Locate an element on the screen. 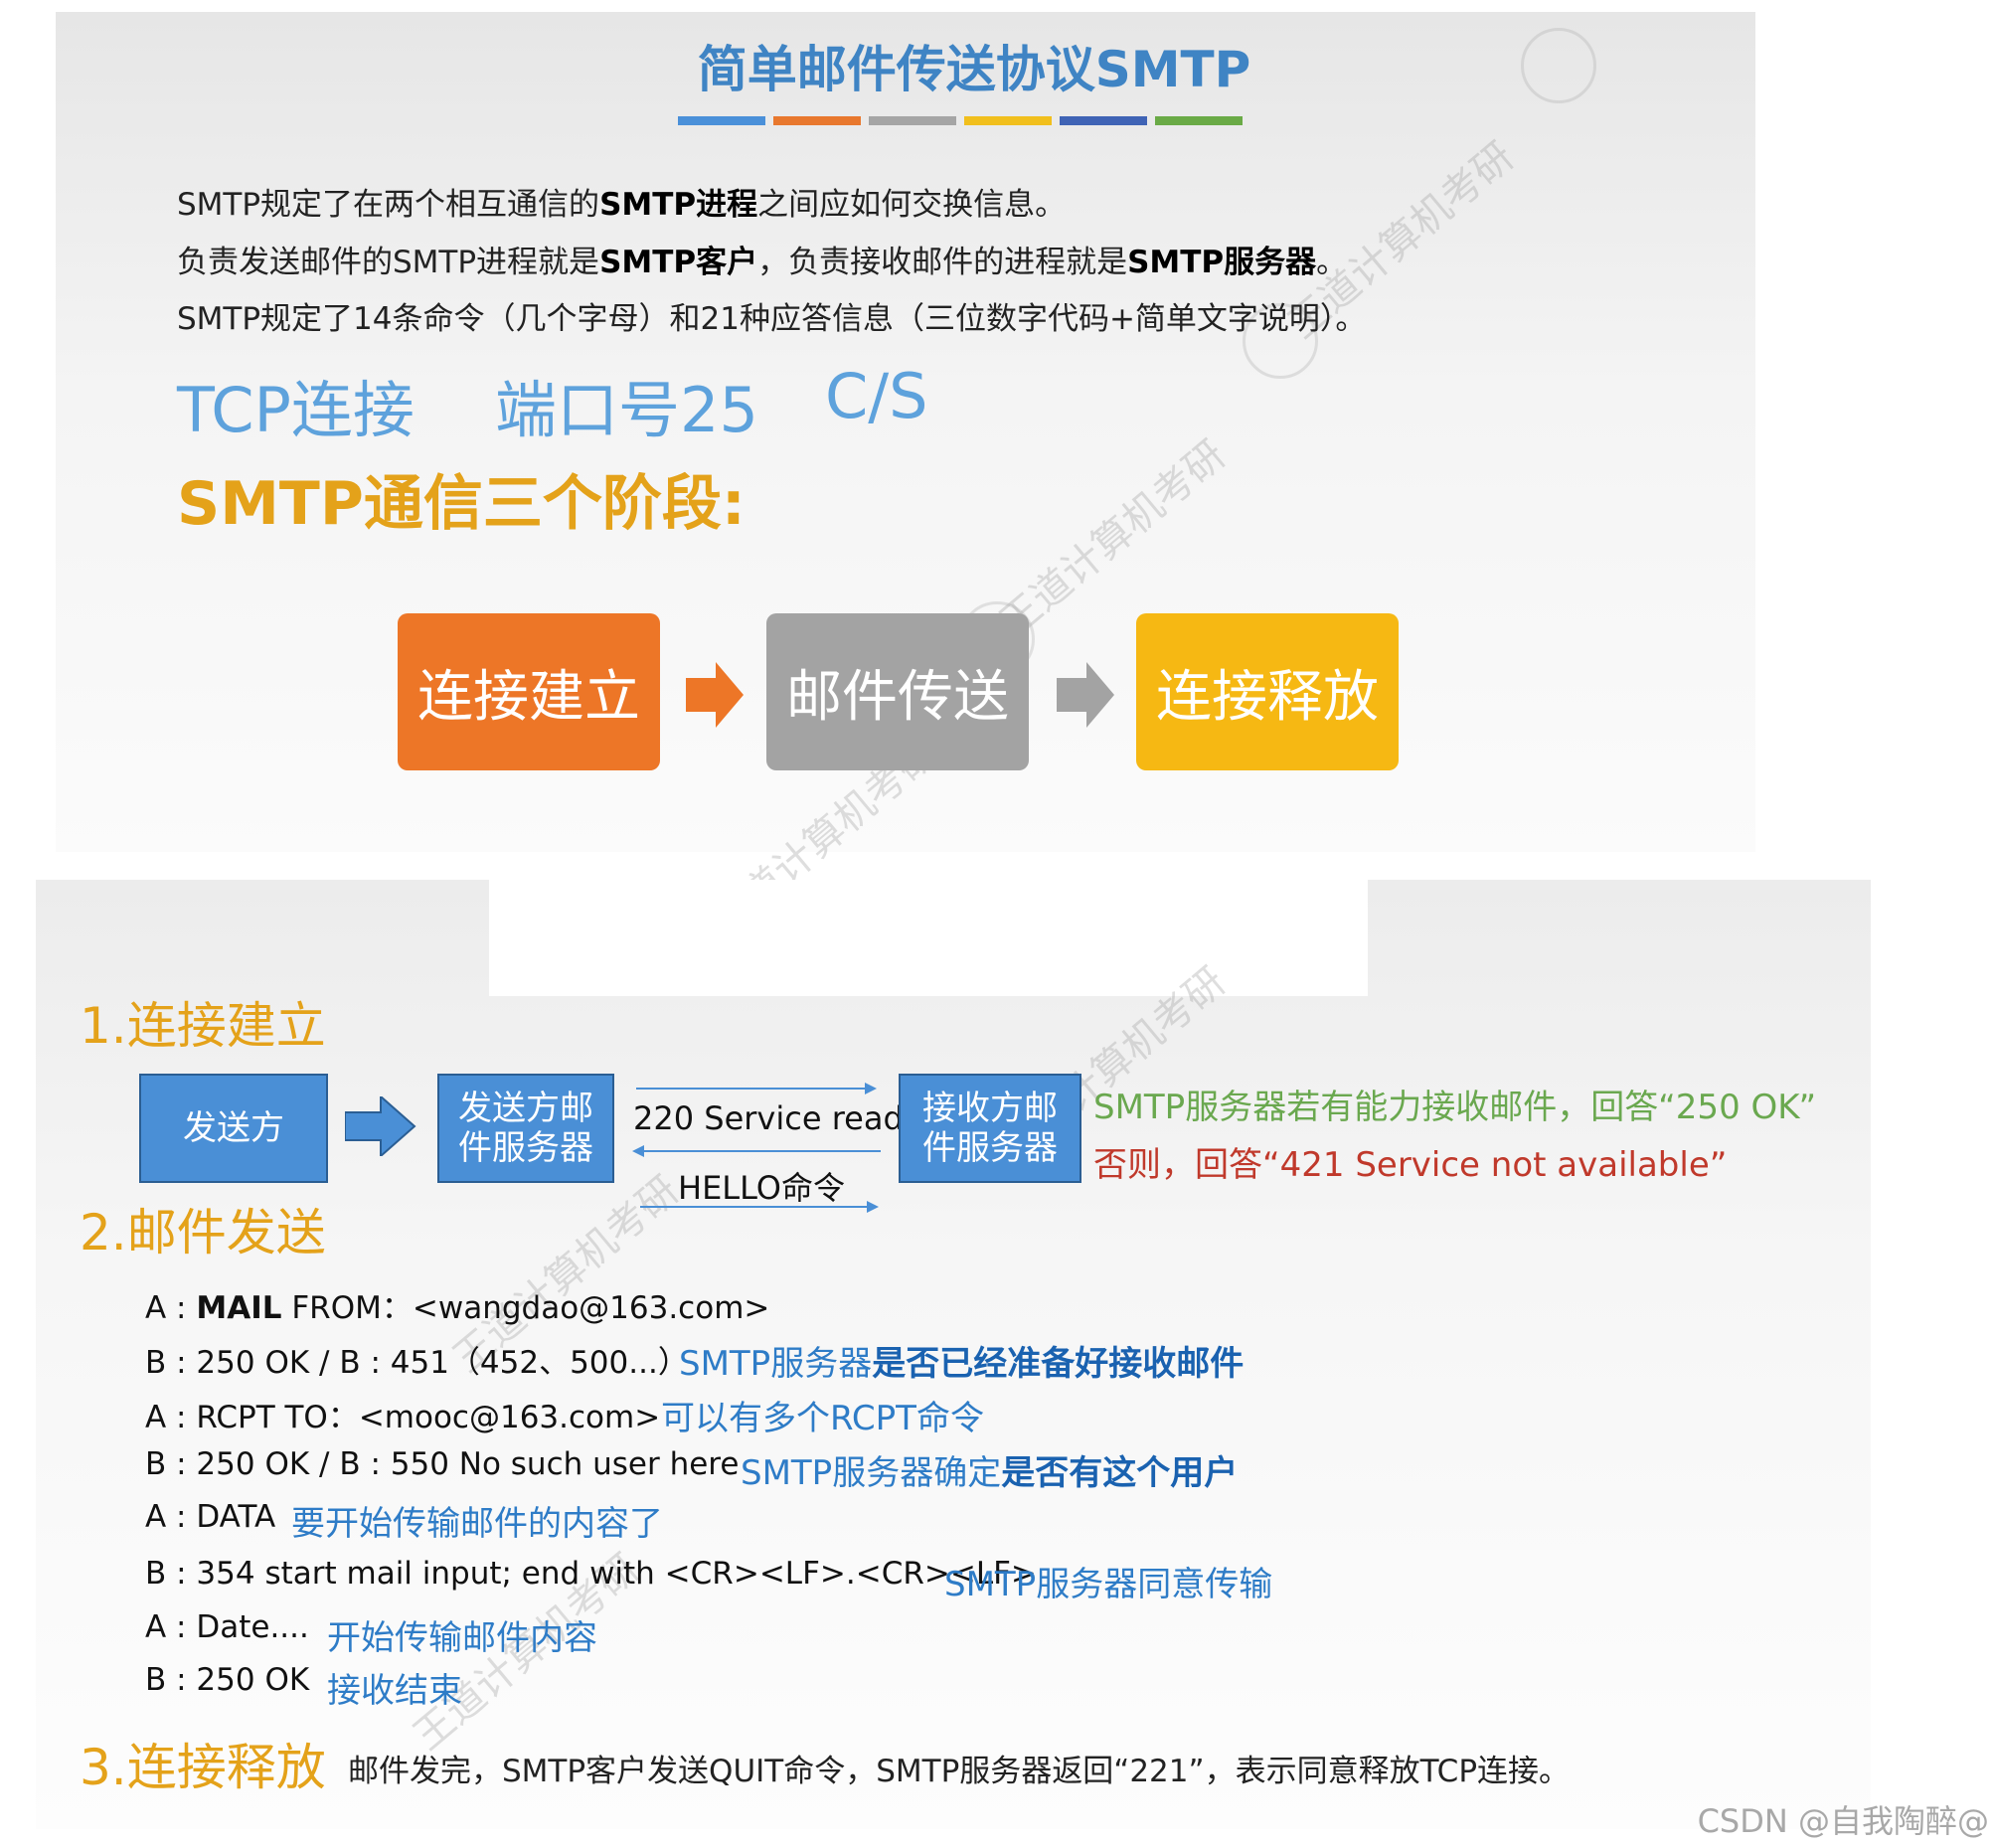  command-note: 开始传输邮件内容 is located at coordinates (462, 1638).